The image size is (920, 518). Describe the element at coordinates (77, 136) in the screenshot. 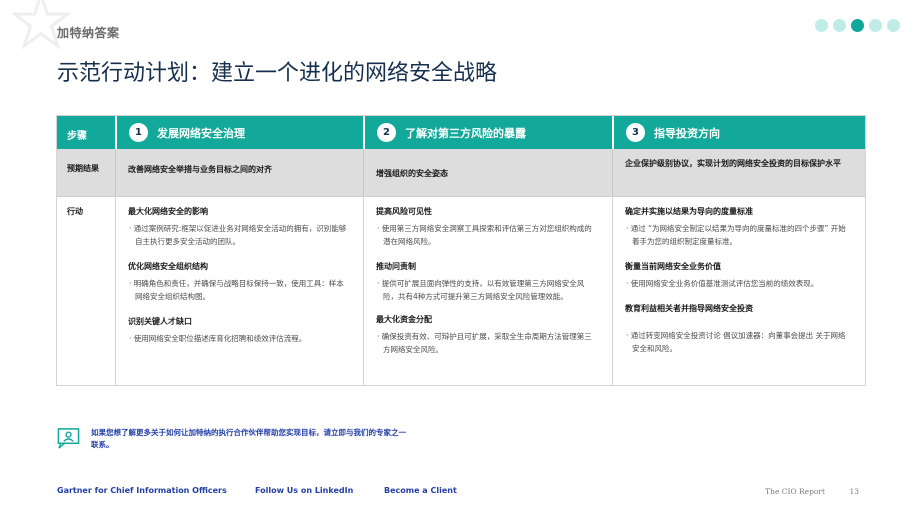

I see `steps-column-header: 步骤` at that location.